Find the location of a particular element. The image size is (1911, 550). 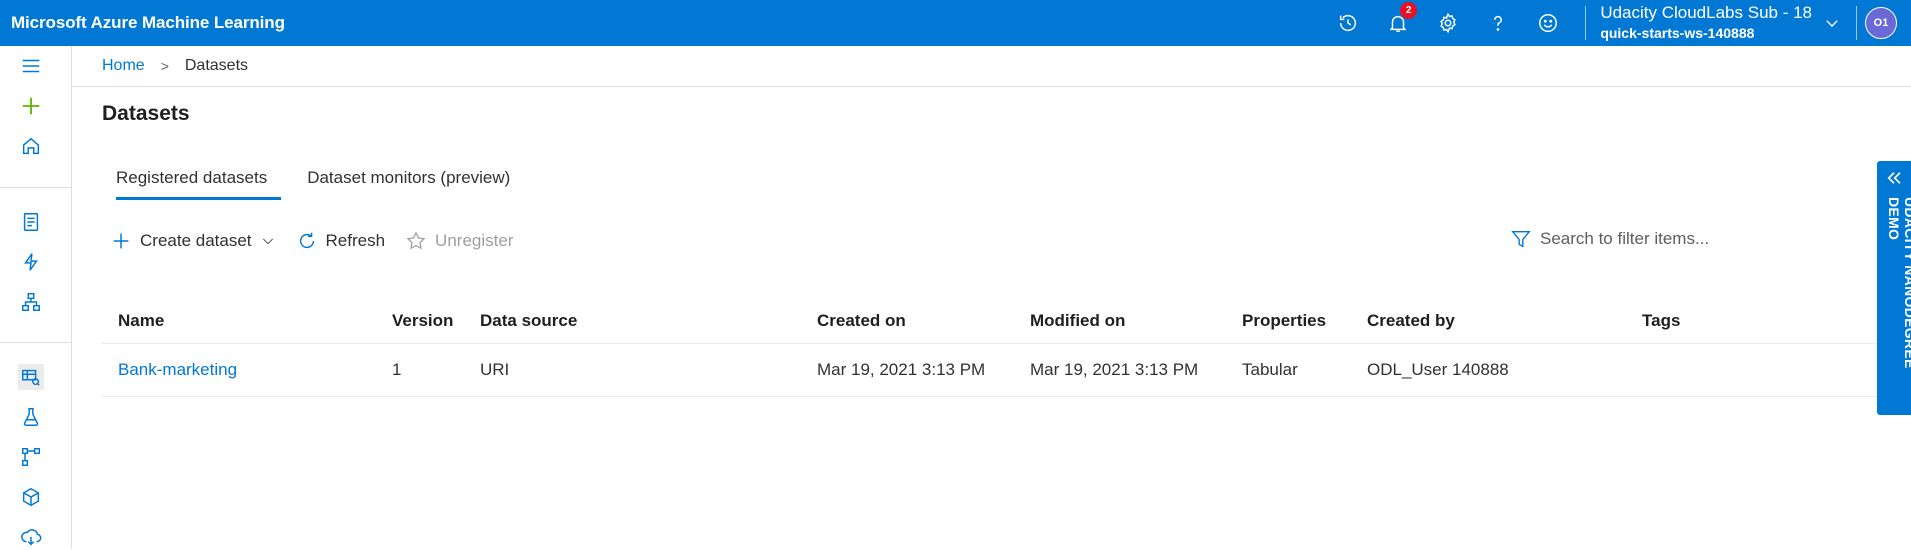

help-question-icon is located at coordinates (1498, 23).